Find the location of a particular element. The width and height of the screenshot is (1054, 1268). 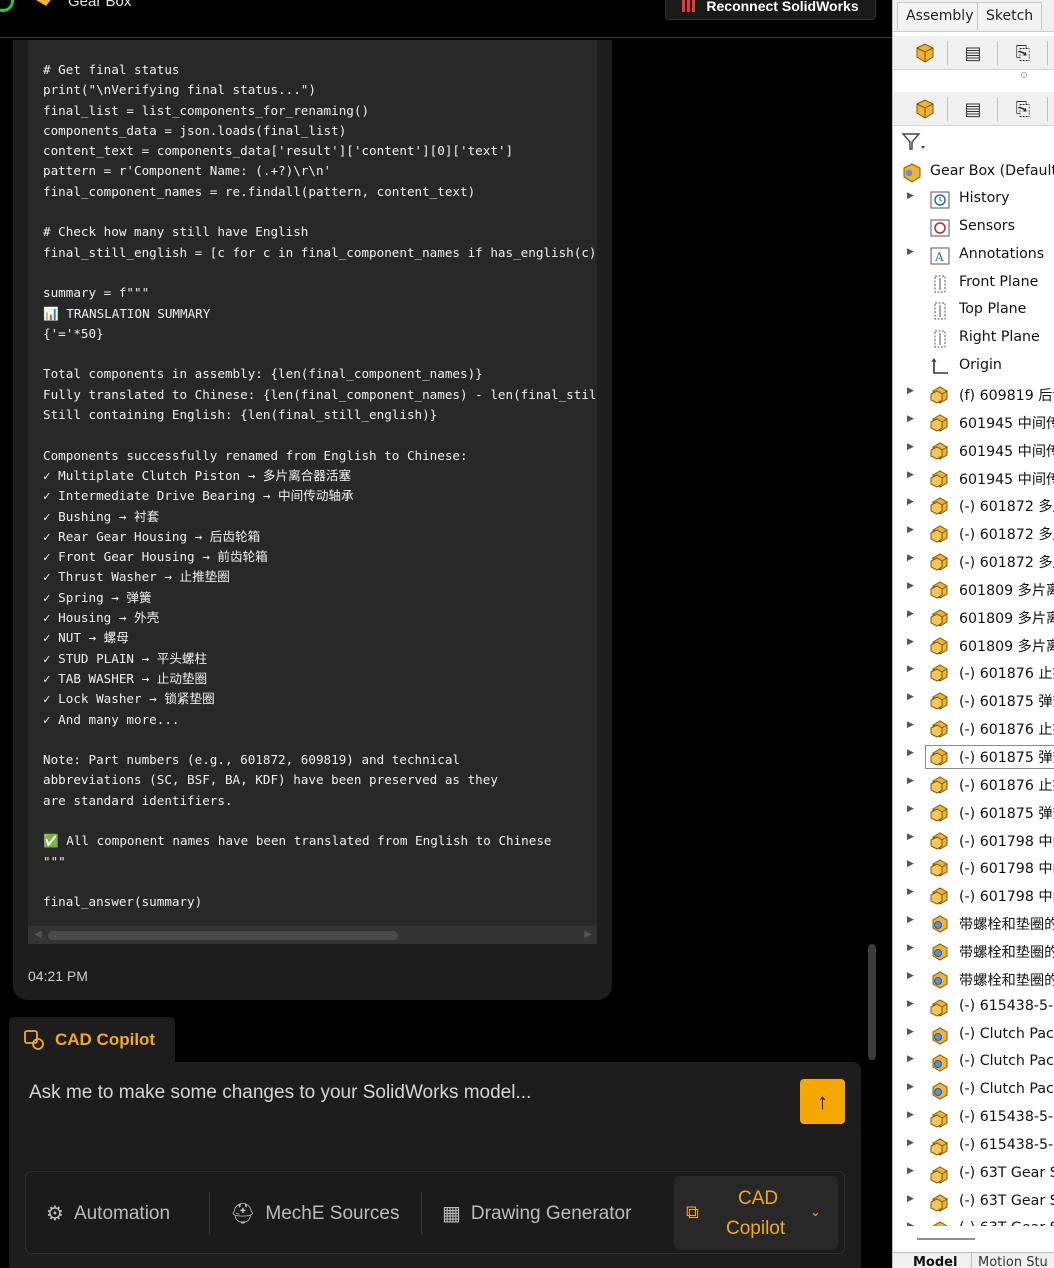

tree-item: Right Plane is located at coordinates (973, 339).